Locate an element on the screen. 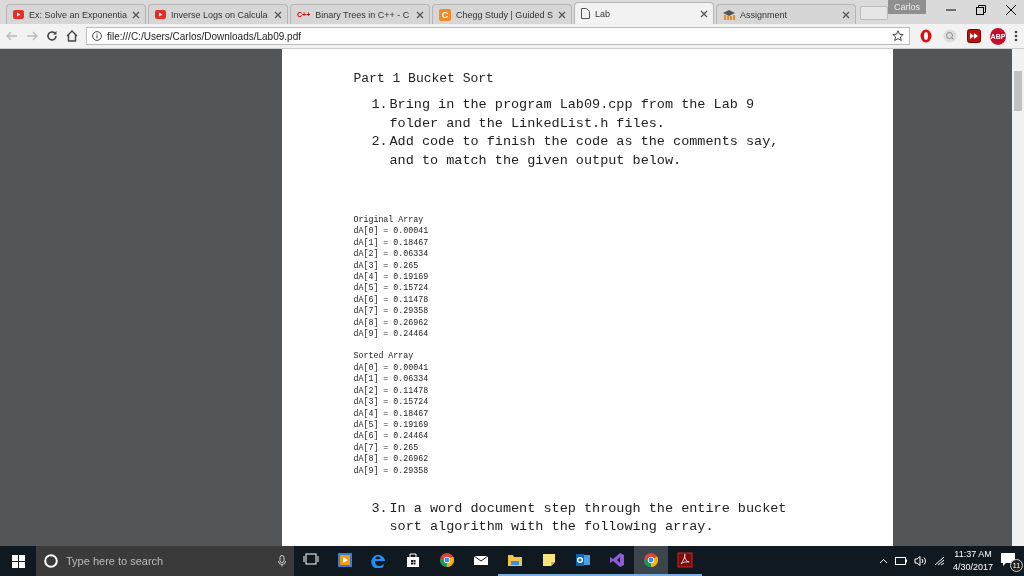 This screenshot has width=1024, height=576. browser-tab: C Chegg Study | Guided S is located at coordinates (502, 14).